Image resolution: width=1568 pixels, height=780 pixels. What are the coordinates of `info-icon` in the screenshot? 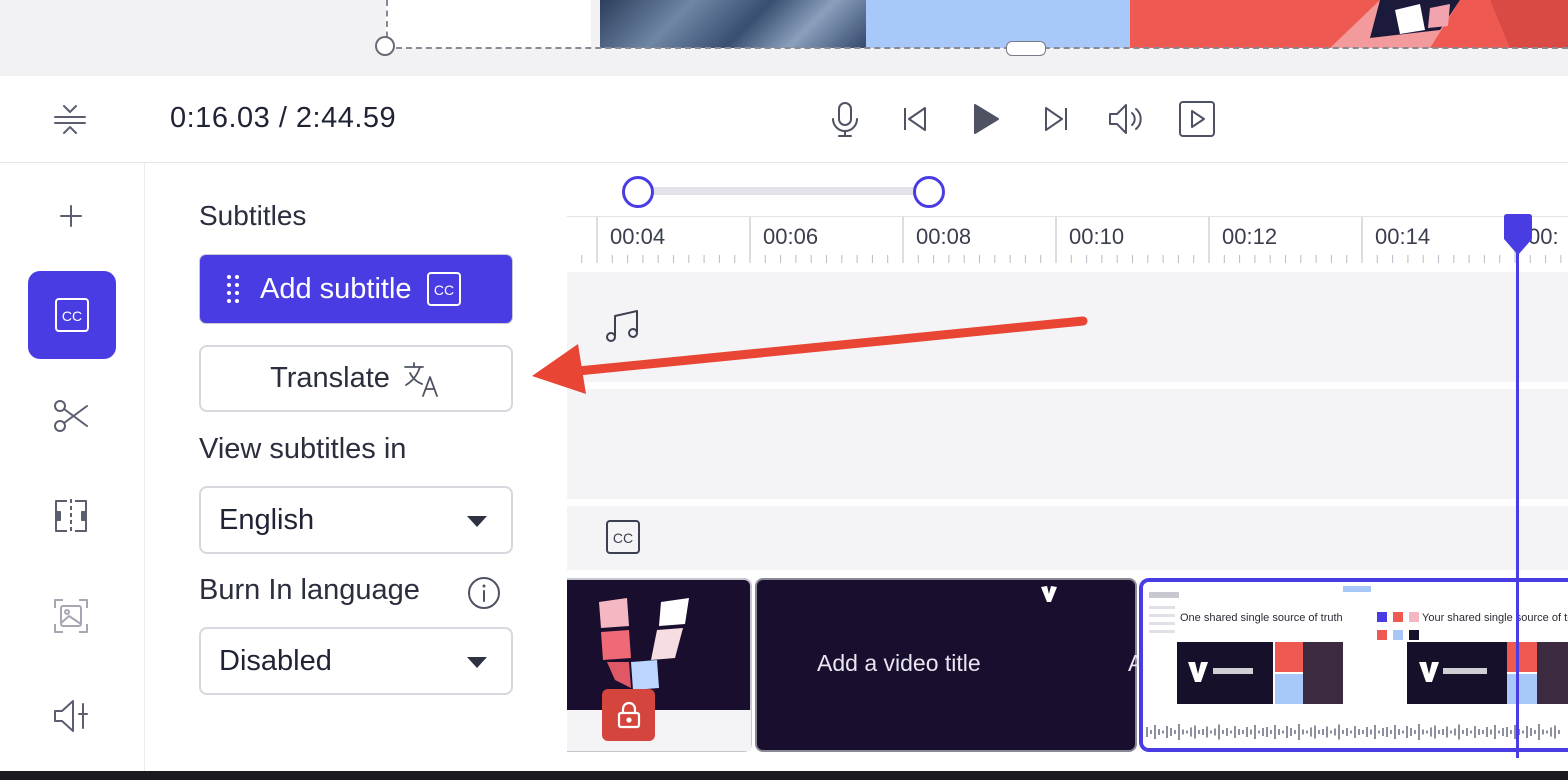 It's located at (484, 593).